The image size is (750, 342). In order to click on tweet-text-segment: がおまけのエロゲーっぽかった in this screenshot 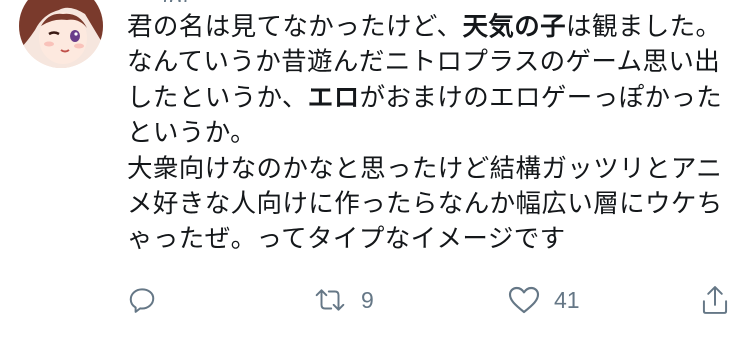, I will do `click(541, 97)`.